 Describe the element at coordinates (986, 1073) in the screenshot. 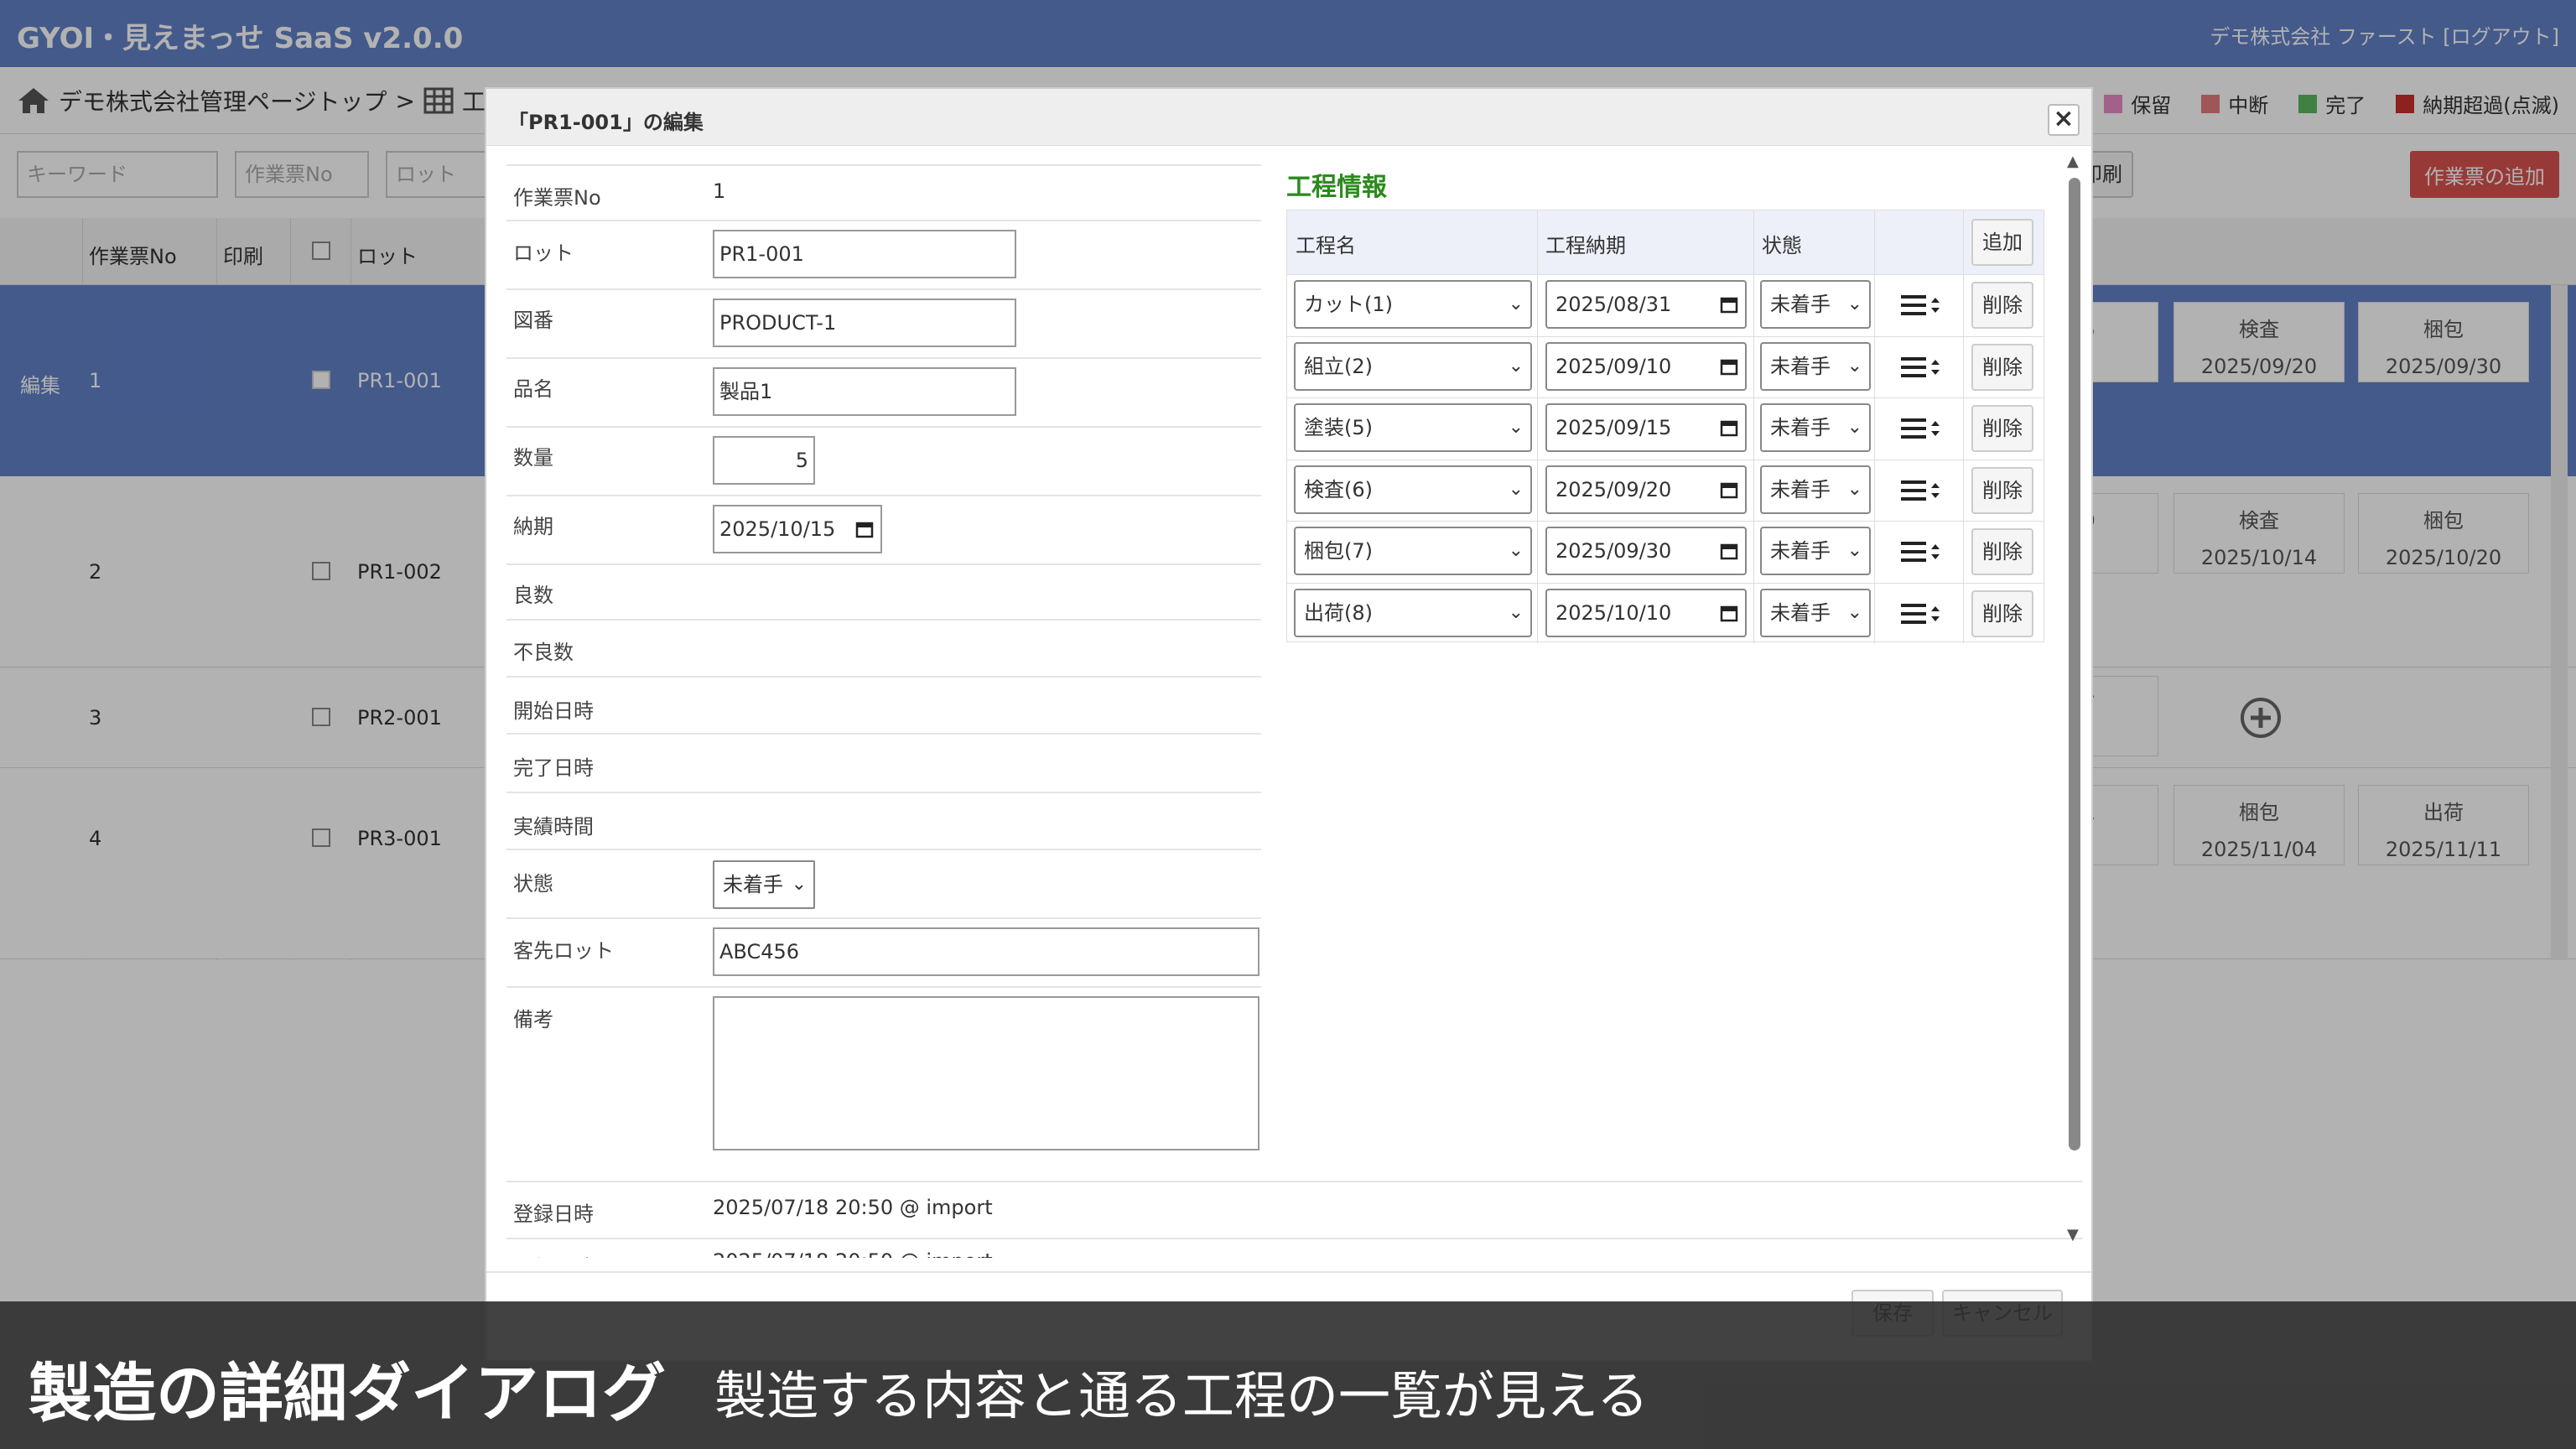

I see `note-textarea` at that location.